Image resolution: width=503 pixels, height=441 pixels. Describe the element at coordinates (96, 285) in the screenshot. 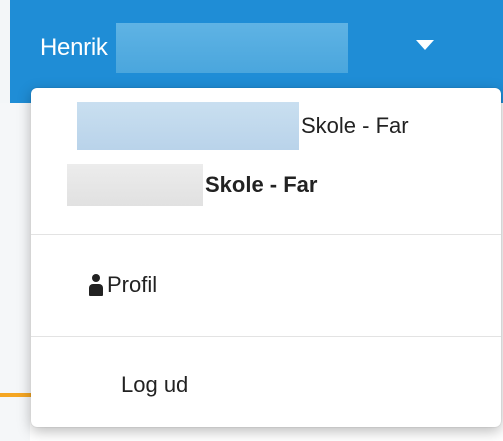

I see `person-icon` at that location.